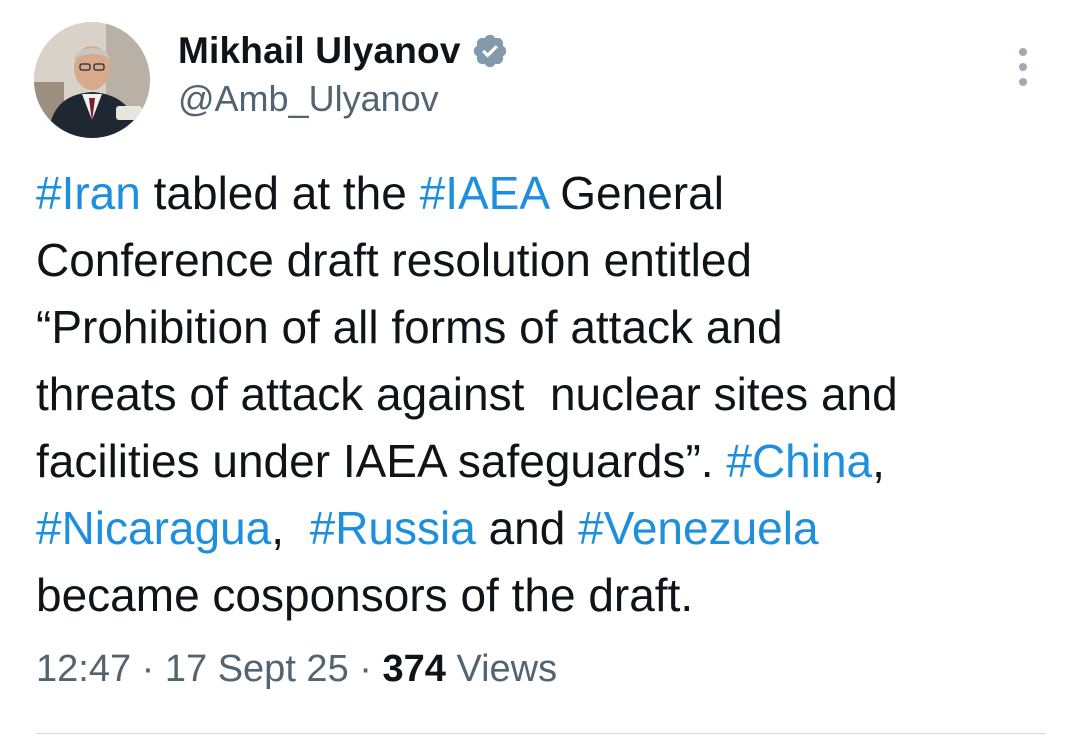 This screenshot has height=749, width=1080. Describe the element at coordinates (257, 669) in the screenshot. I see `tweet-date: 17 Sept 25` at that location.